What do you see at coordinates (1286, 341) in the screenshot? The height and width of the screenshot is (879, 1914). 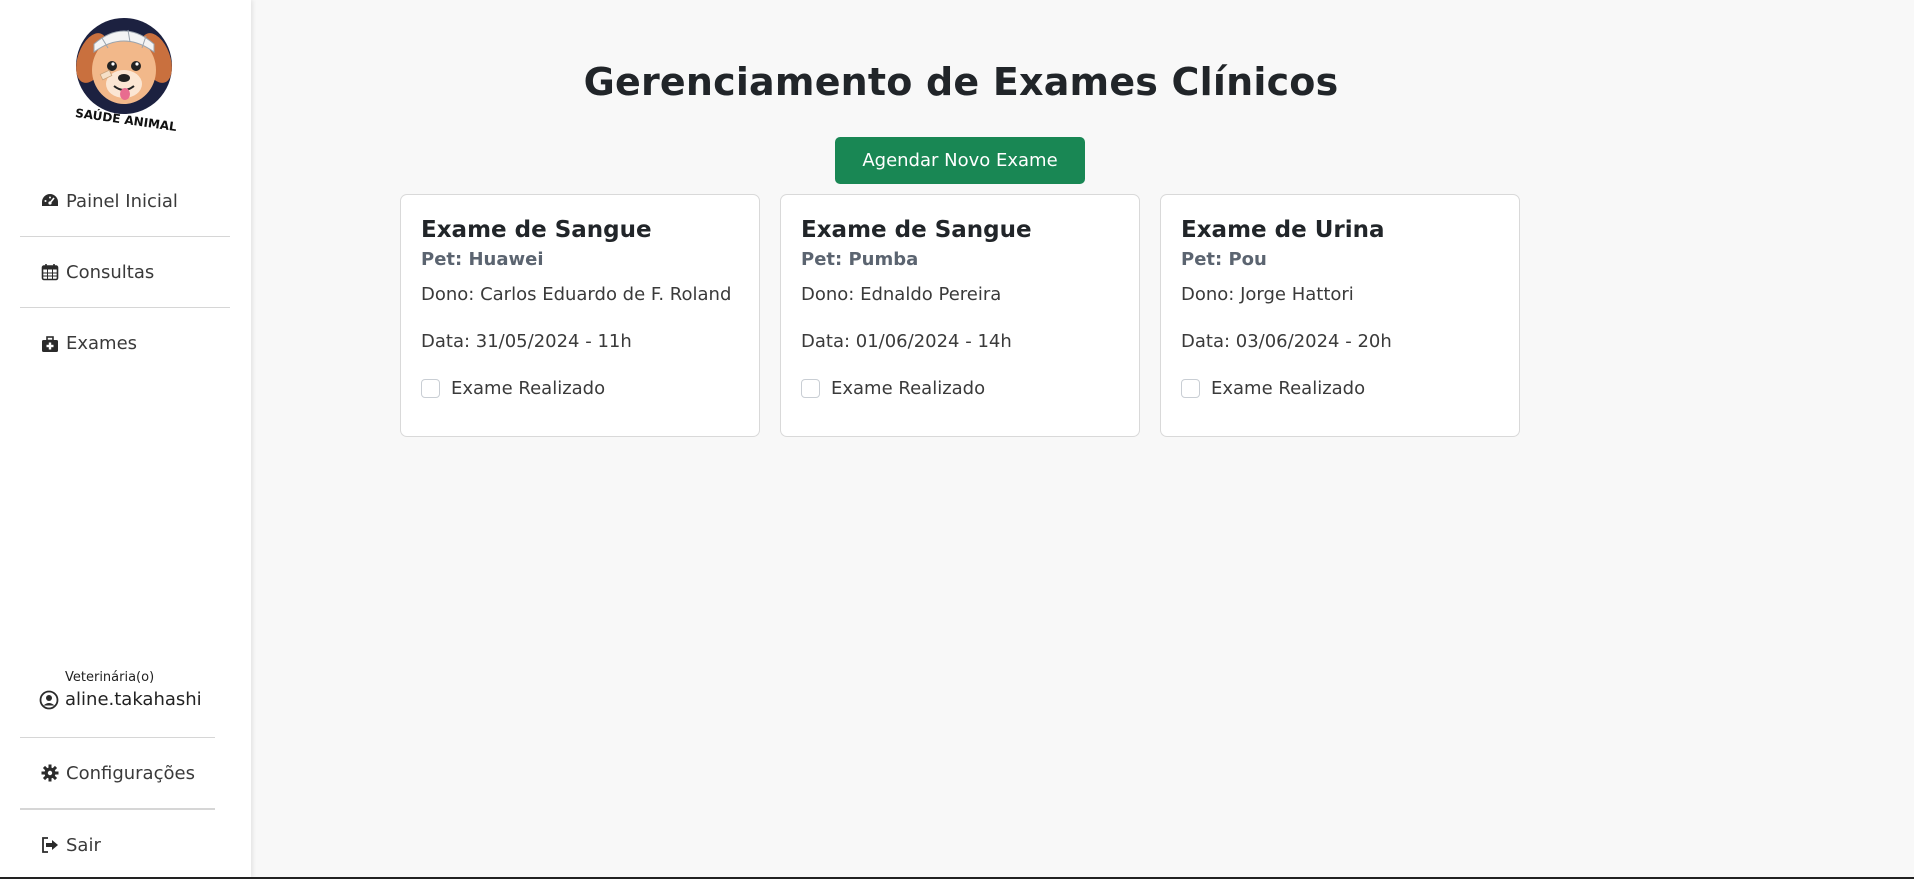 I see `exam-date: Data: 03/06/2024 - 20h` at bounding box center [1286, 341].